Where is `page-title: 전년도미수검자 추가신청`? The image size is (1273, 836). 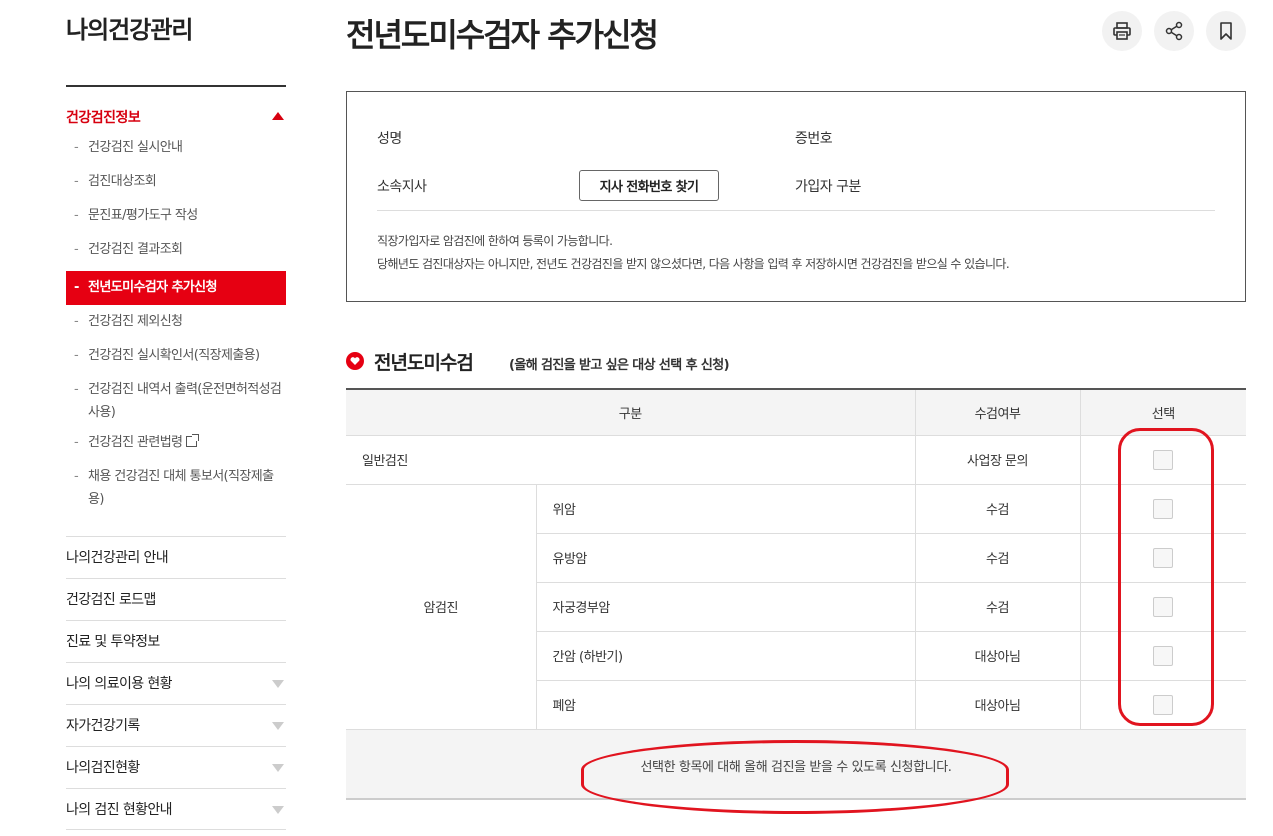 page-title: 전년도미수검자 추가신청 is located at coordinates (502, 35).